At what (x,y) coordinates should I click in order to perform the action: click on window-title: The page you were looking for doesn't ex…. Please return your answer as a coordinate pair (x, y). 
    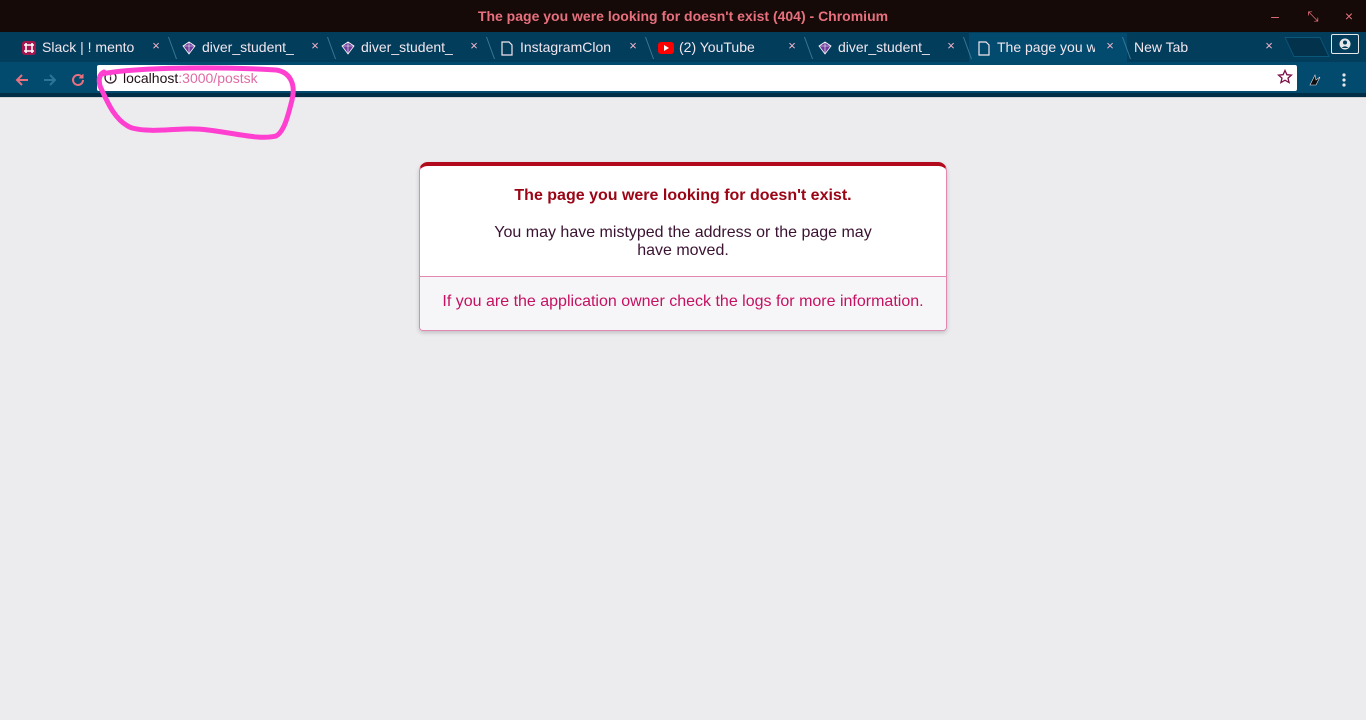
    Looking at the image, I should click on (683, 16).